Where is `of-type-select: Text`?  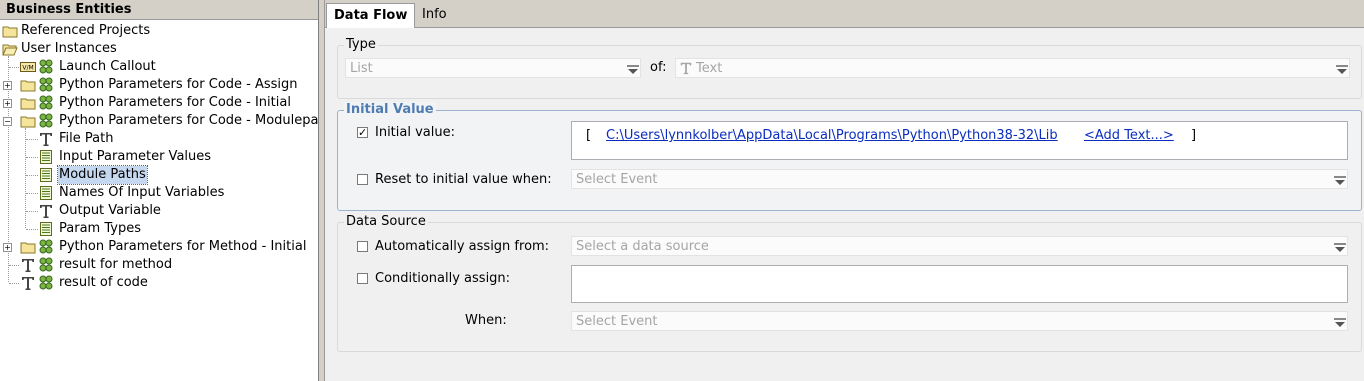 of-type-select: Text is located at coordinates (1012, 68).